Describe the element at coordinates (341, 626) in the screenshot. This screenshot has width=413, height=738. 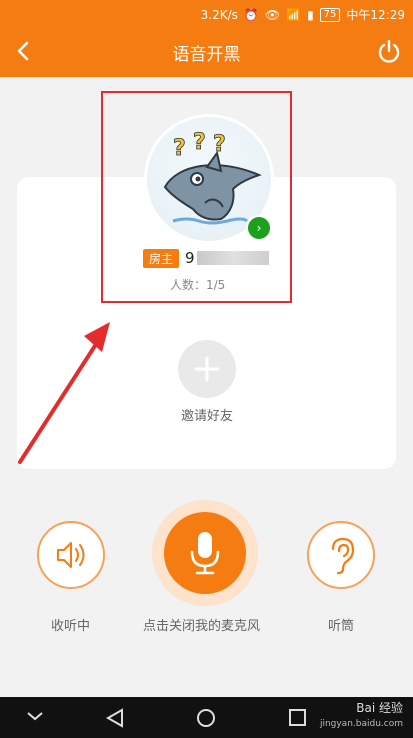
I see `earpiece-label: 听筒` at that location.